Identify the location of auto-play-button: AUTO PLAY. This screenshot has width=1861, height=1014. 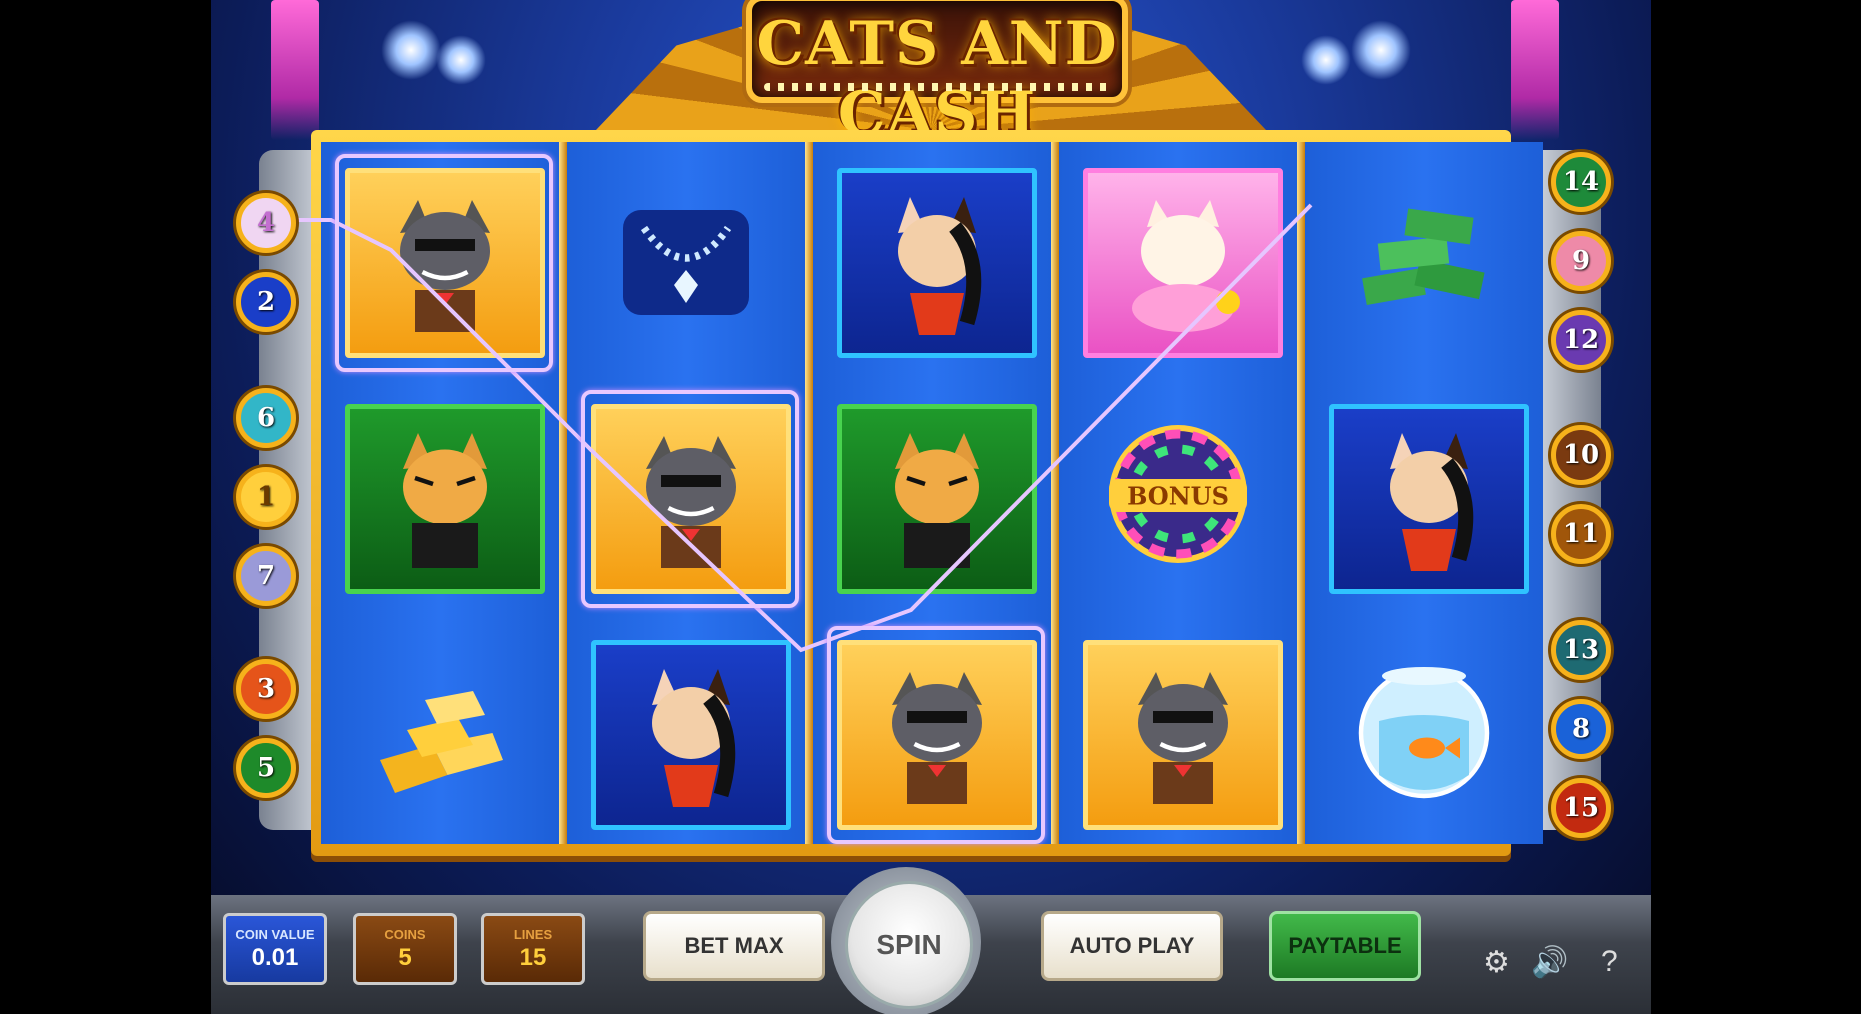
(1132, 946).